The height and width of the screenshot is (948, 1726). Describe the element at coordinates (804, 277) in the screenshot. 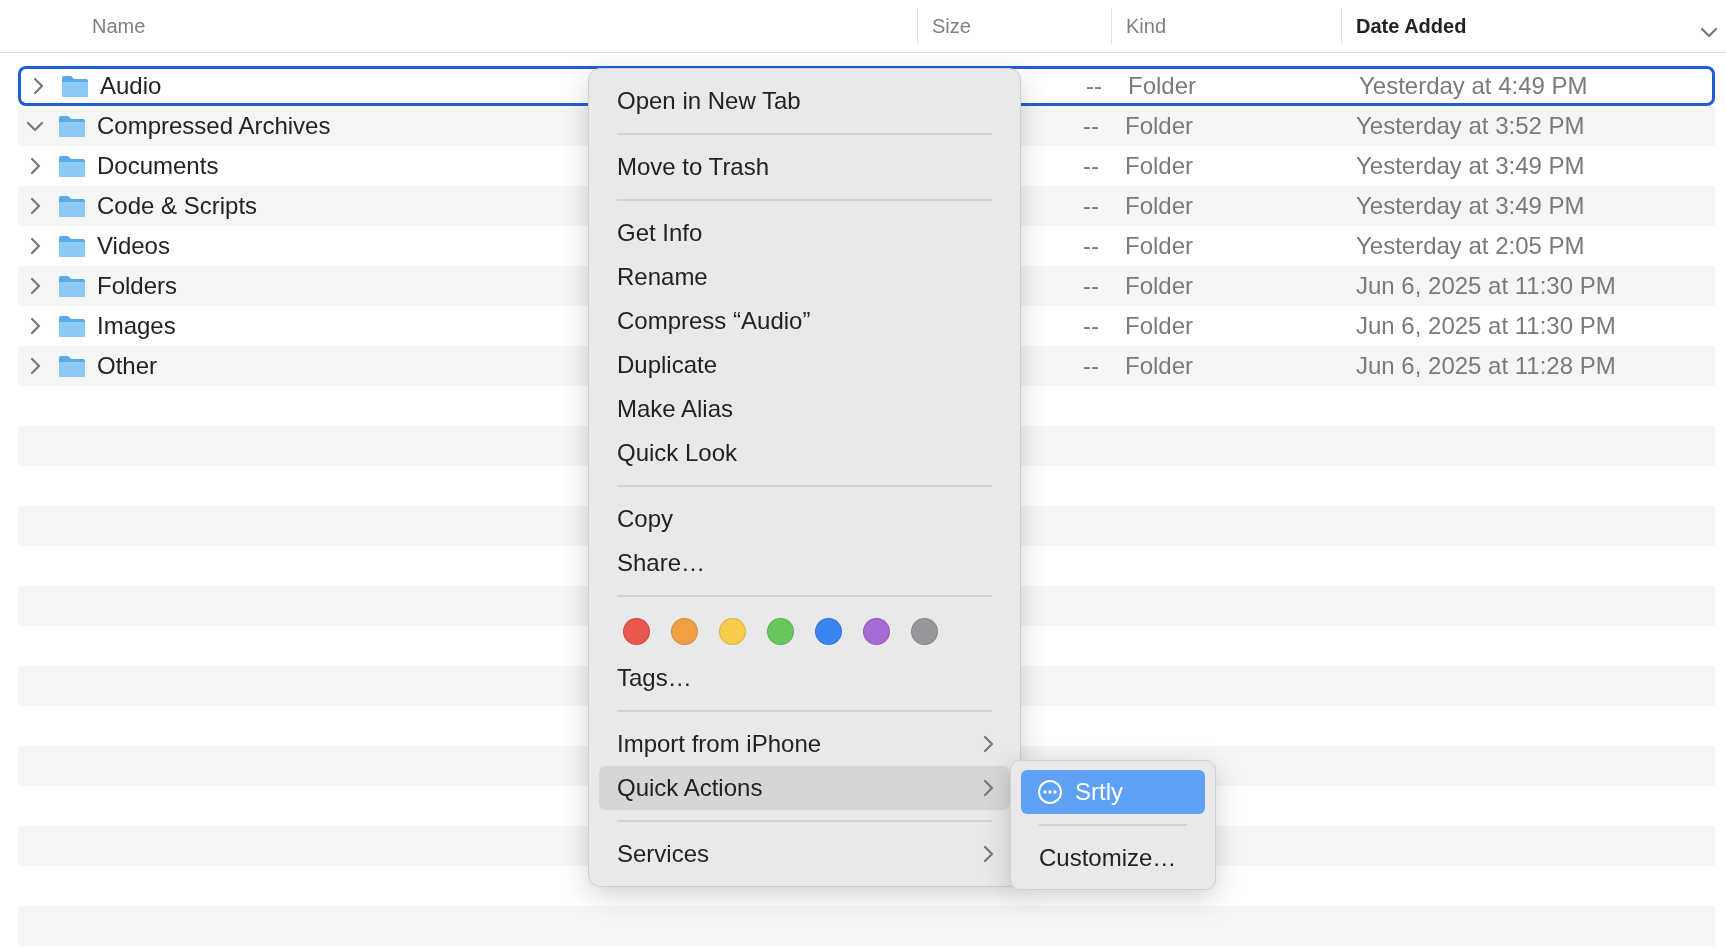

I see `menu-item: Rename` at that location.